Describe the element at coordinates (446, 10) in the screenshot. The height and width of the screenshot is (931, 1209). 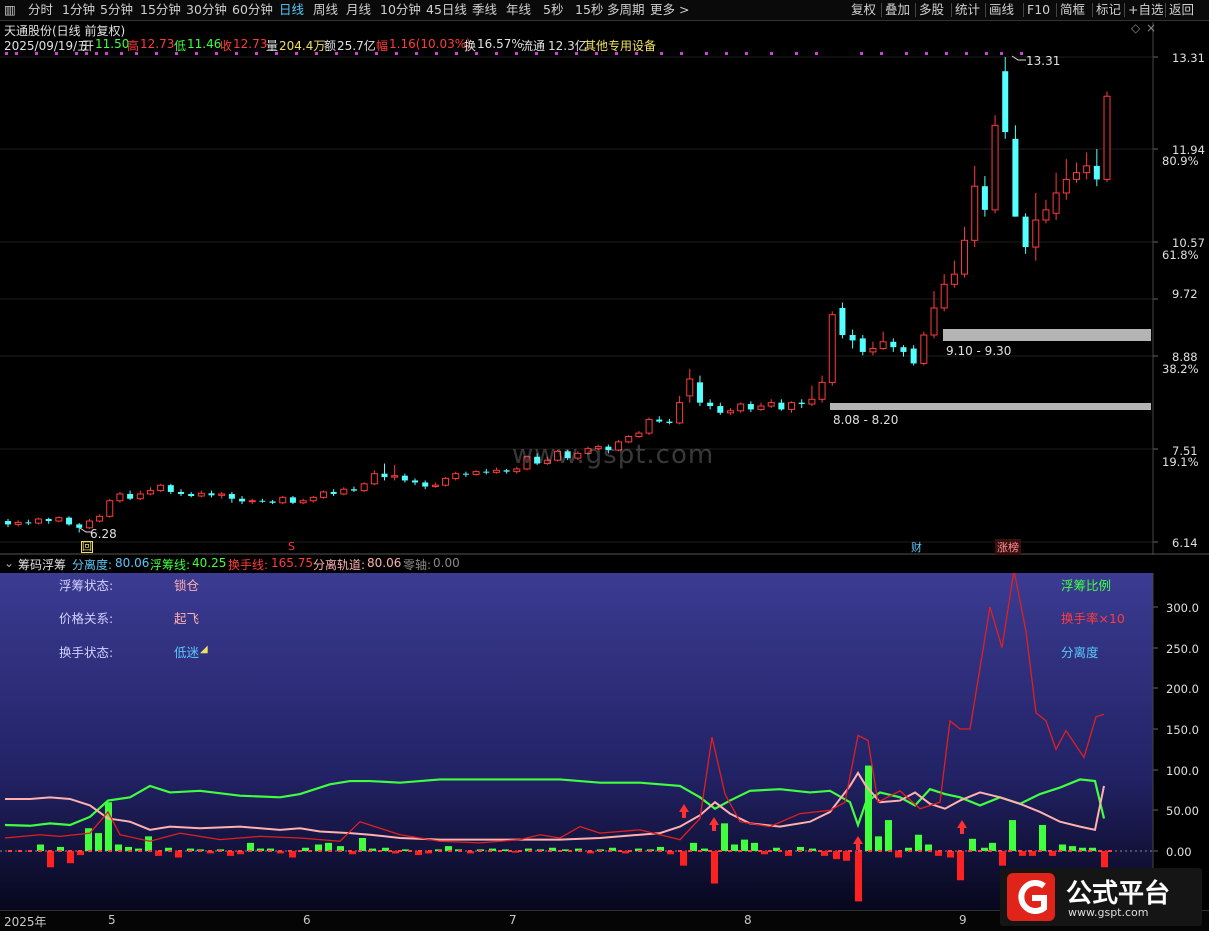
I see `period-tab-10: 45日线` at that location.